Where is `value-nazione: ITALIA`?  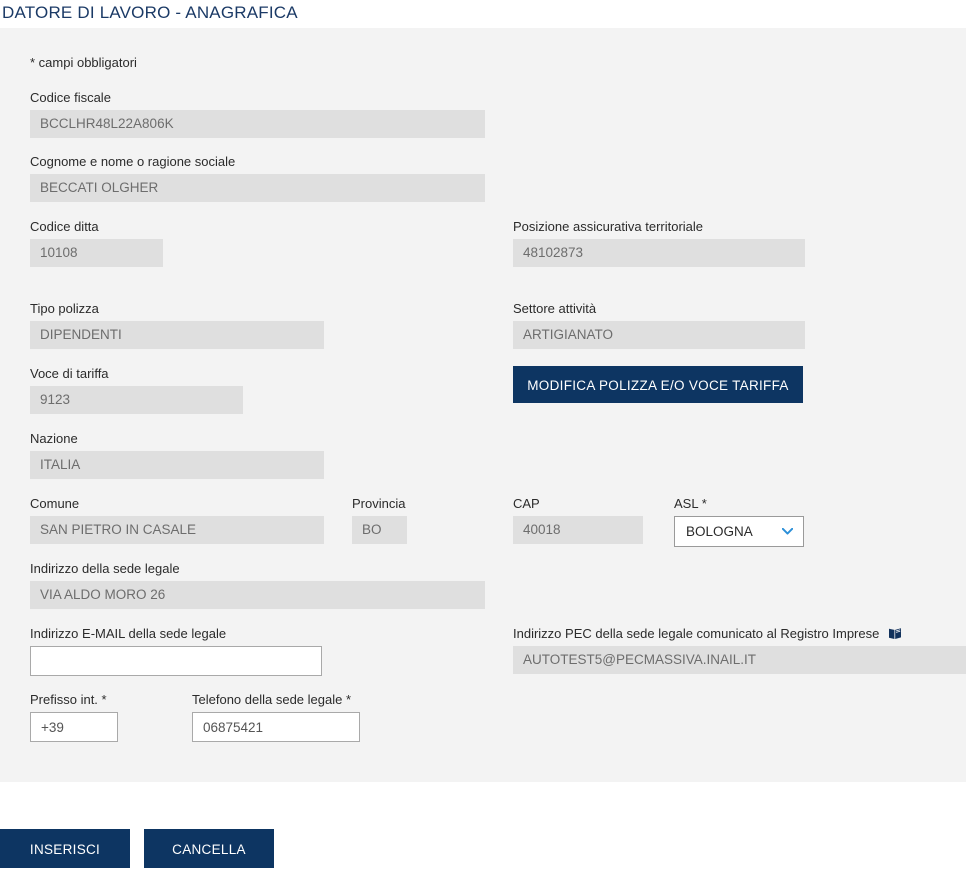 value-nazione: ITALIA is located at coordinates (177, 465).